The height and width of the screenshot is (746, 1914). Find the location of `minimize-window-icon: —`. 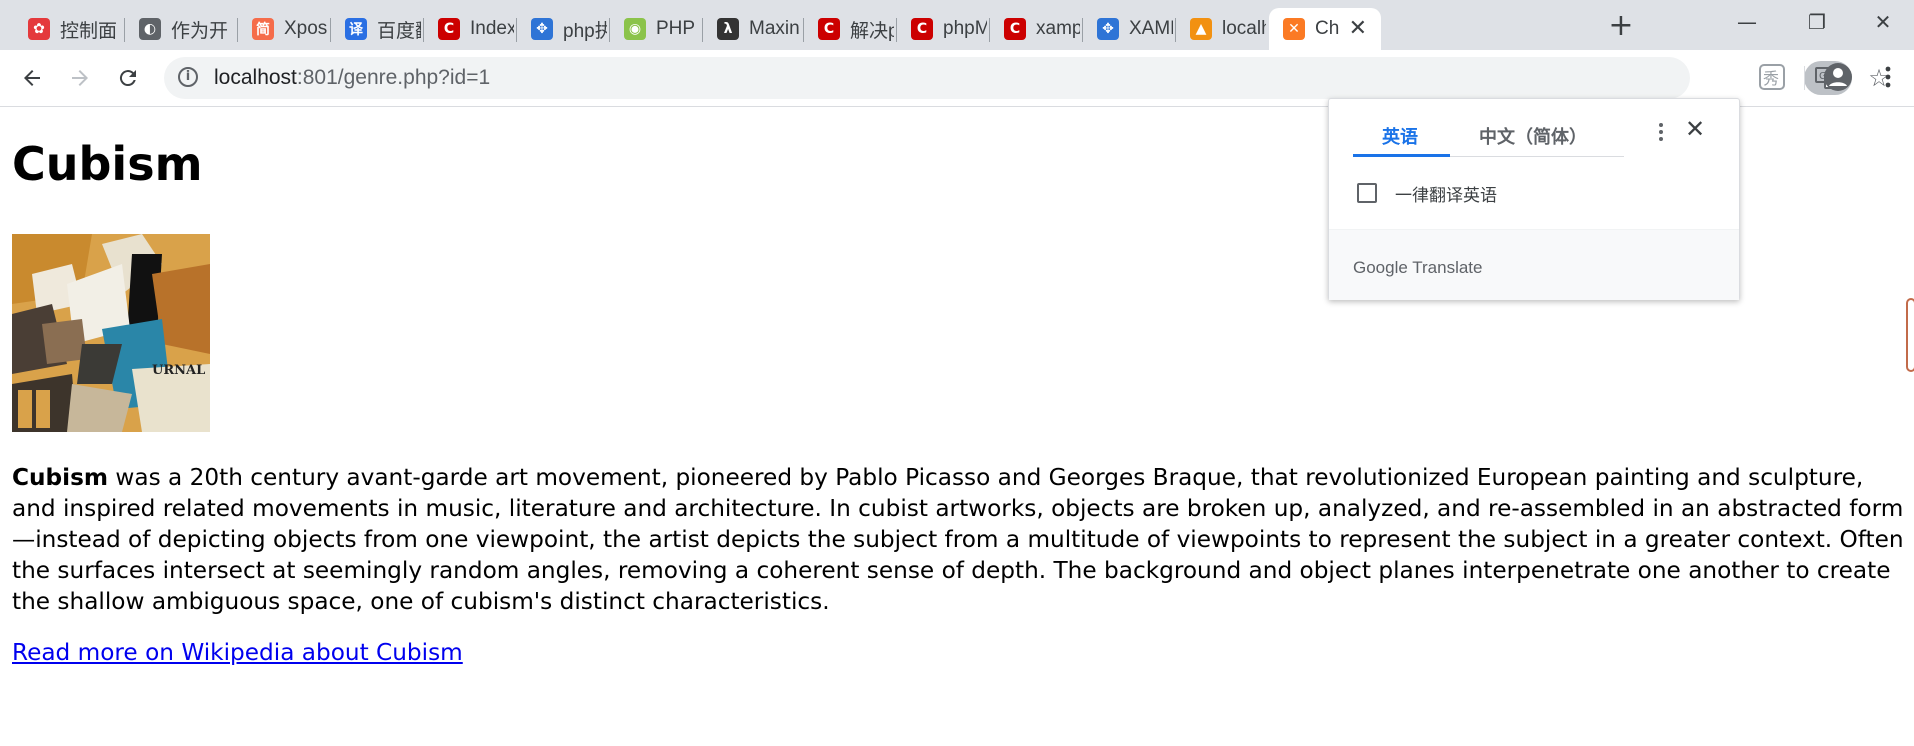

minimize-window-icon: — is located at coordinates (1747, 22).